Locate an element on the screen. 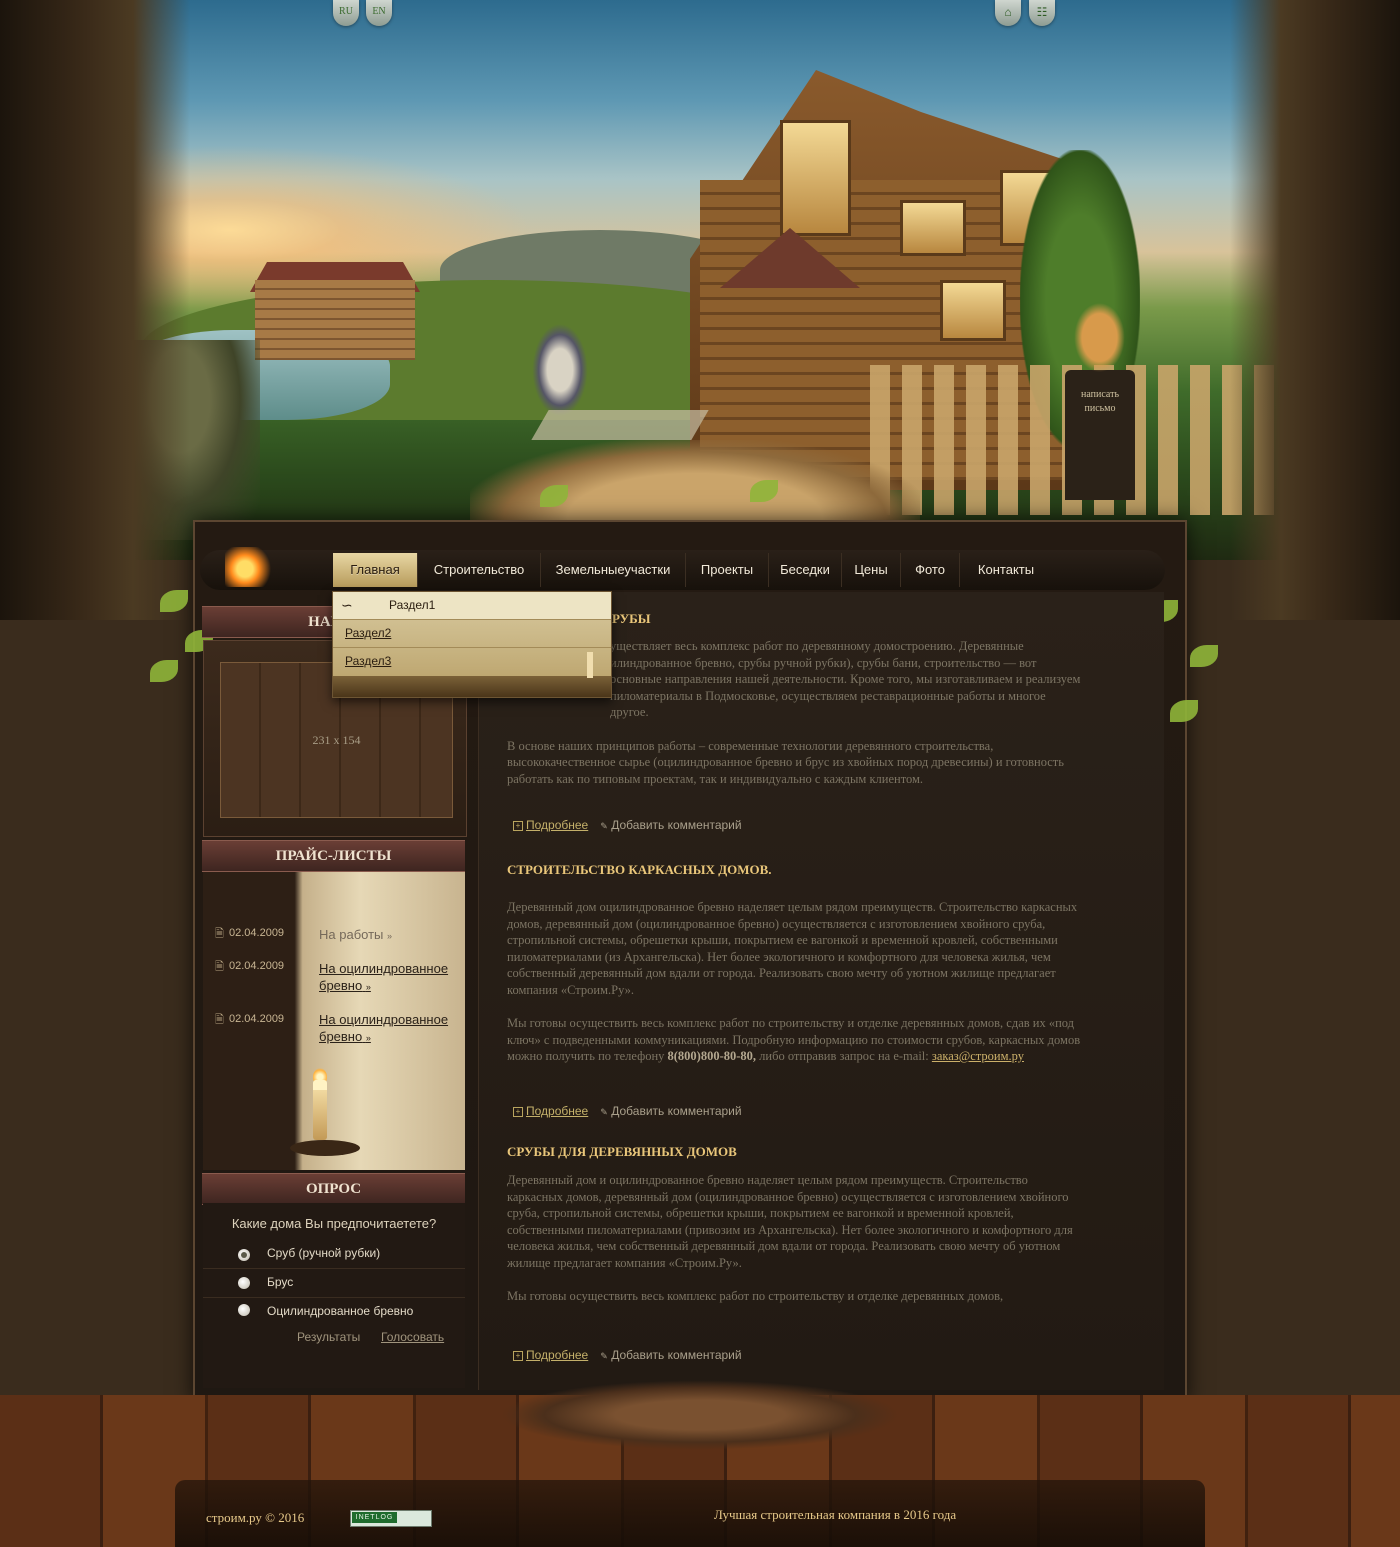 This screenshot has width=1400, height=1547. nav-dropdown-menu: ∽ Раздел1 Раздел2 Раздел3 is located at coordinates (472, 644).